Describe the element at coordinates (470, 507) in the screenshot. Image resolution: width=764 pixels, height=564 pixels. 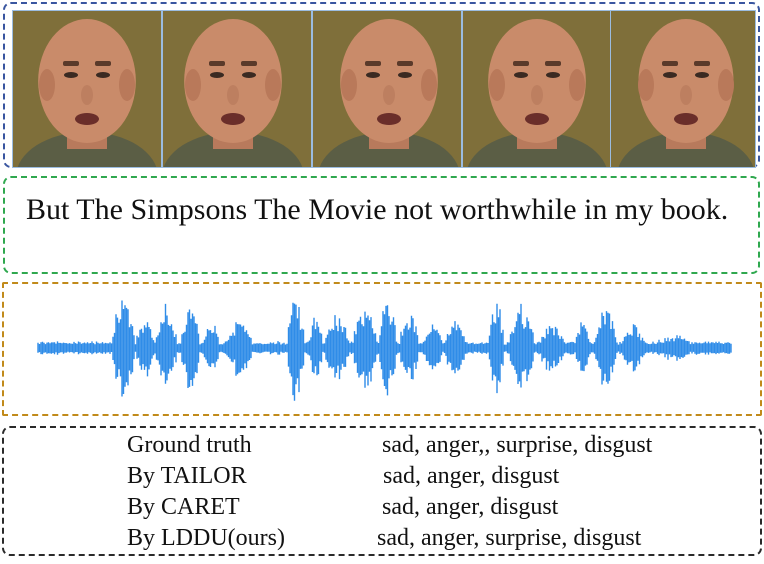
I see `emotions-caret: sad, anger, disgust` at that location.